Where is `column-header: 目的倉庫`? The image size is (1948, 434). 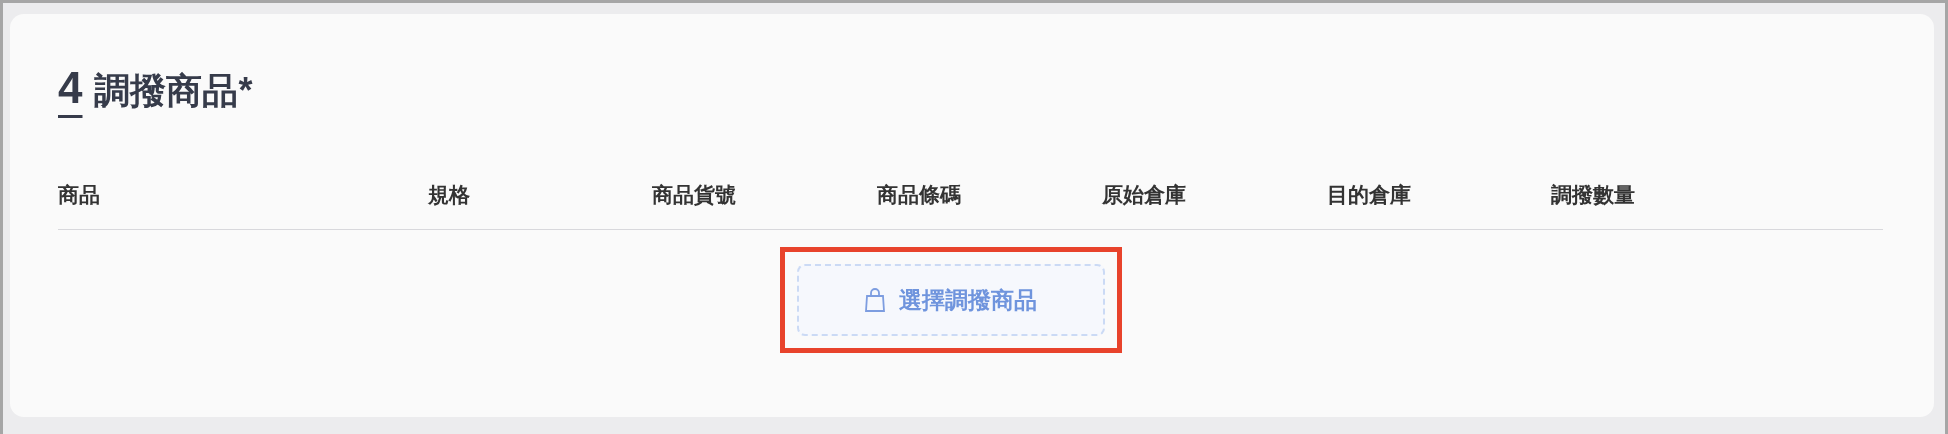
column-header: 目的倉庫 is located at coordinates (1369, 194).